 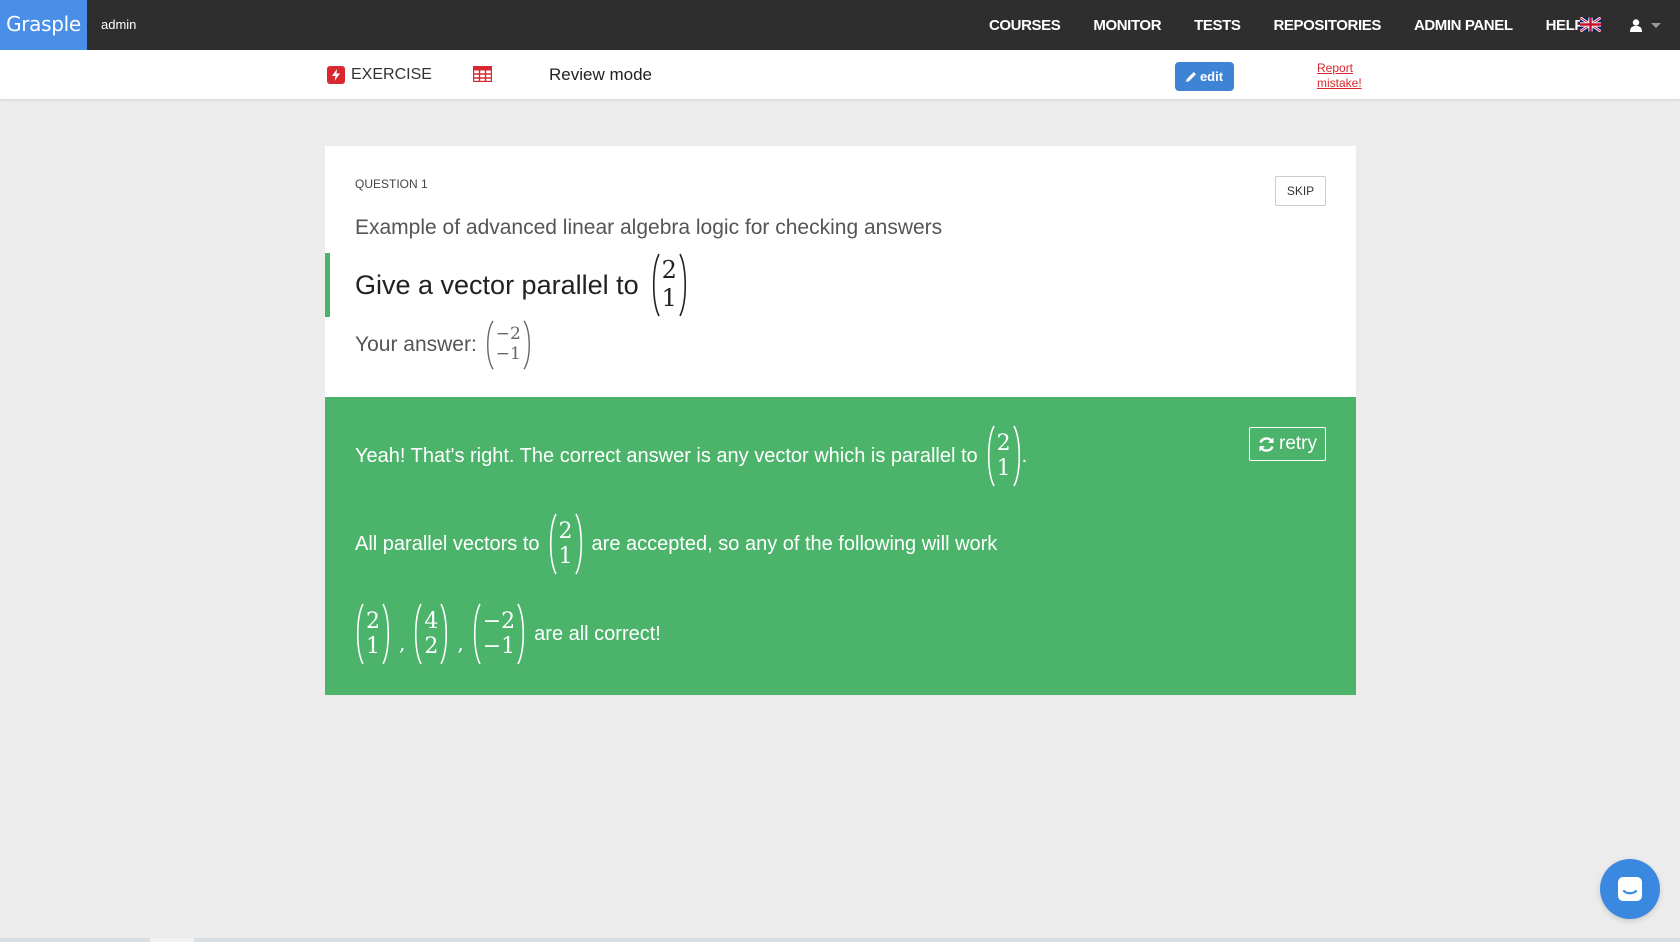 I want to click on answer-vector: −2 −1, so click(x=508, y=345).